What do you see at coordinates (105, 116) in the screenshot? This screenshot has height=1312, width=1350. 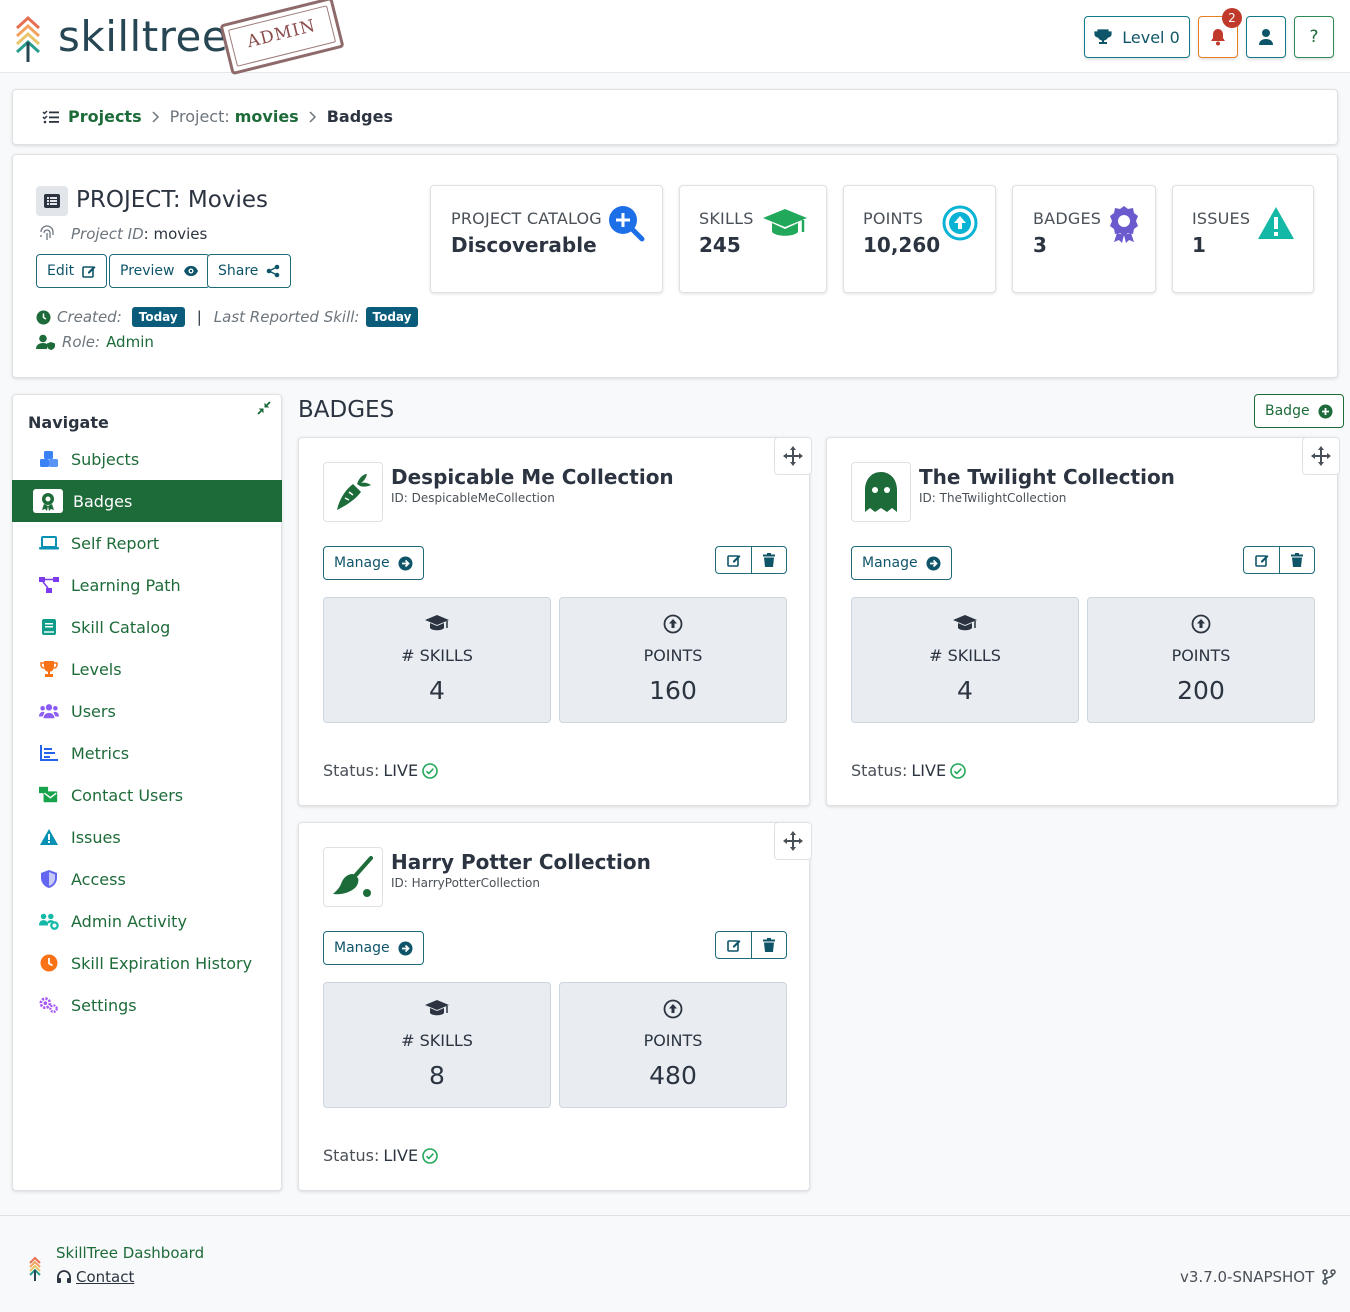 I see `breadcrumb-projects-link: Projects` at bounding box center [105, 116].